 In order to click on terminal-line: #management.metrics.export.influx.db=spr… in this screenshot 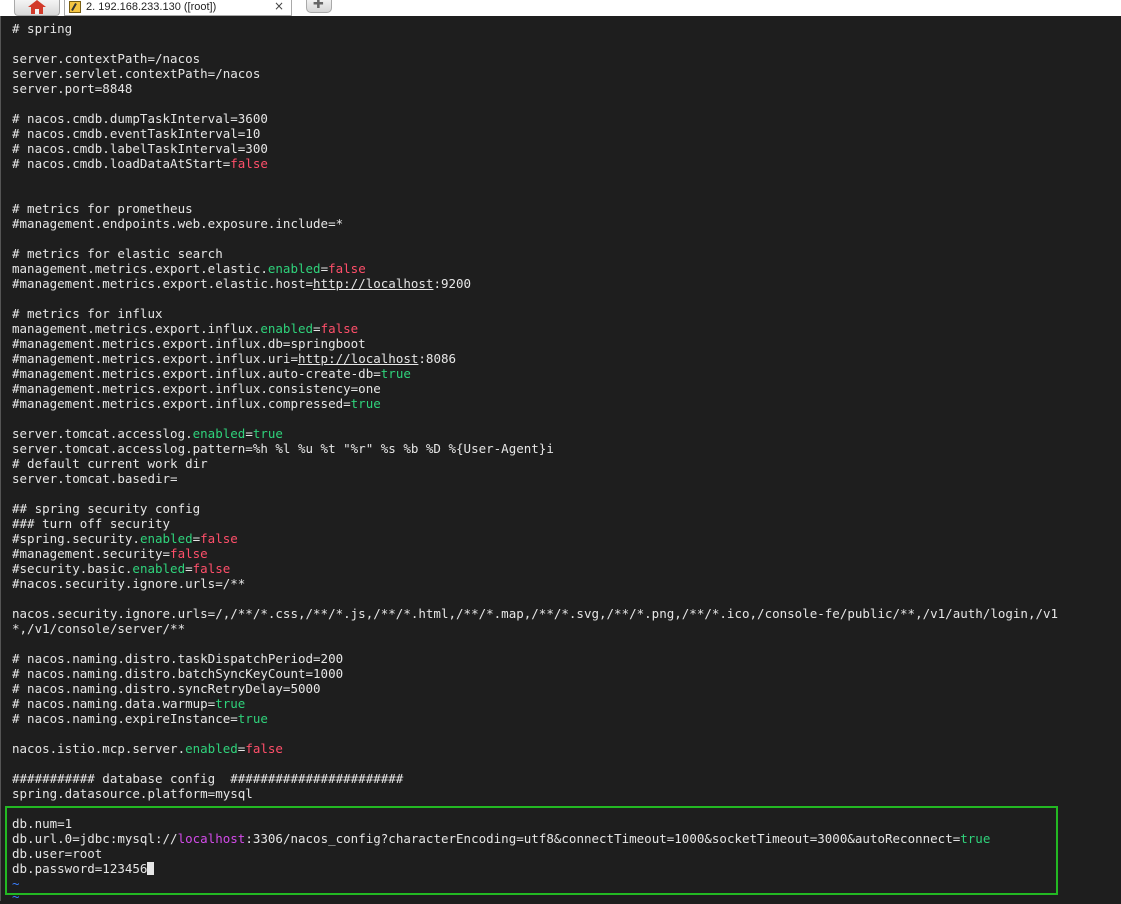, I will do `click(189, 343)`.